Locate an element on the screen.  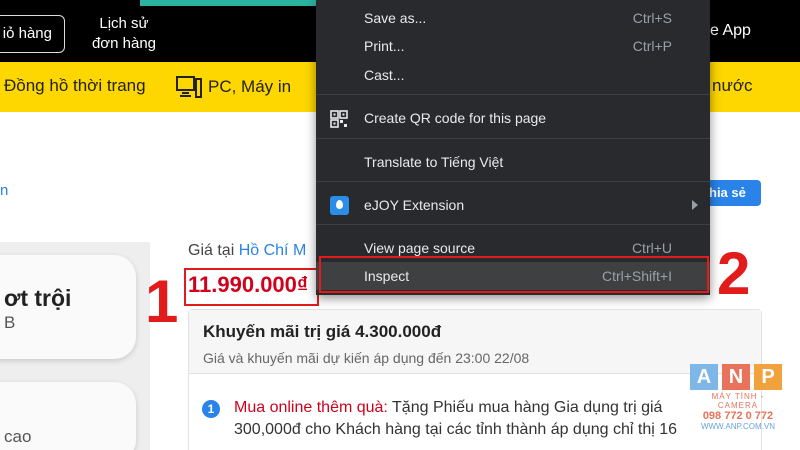
monitor-icon is located at coordinates (189, 87).